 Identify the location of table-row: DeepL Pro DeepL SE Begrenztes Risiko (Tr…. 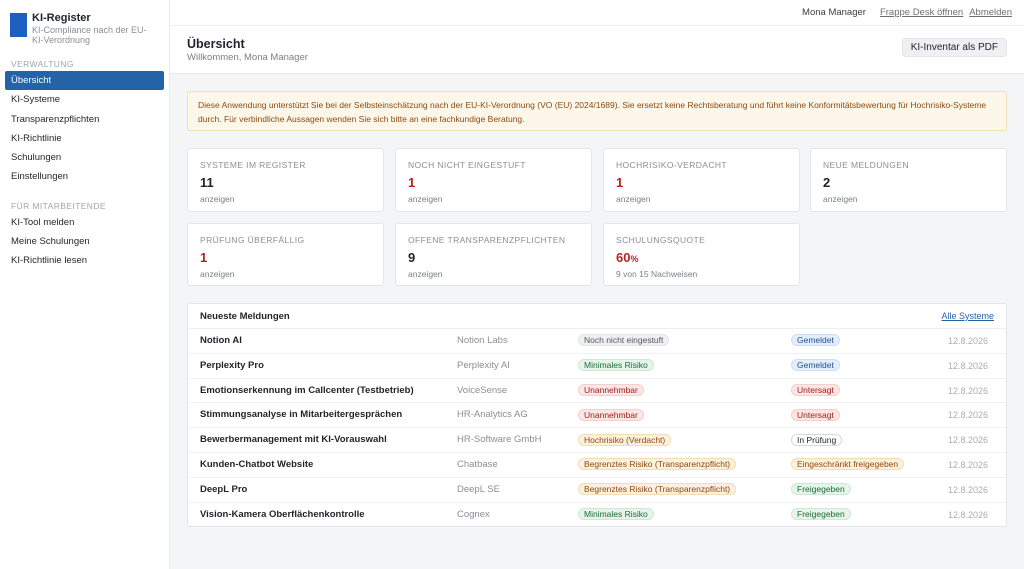
(597, 490).